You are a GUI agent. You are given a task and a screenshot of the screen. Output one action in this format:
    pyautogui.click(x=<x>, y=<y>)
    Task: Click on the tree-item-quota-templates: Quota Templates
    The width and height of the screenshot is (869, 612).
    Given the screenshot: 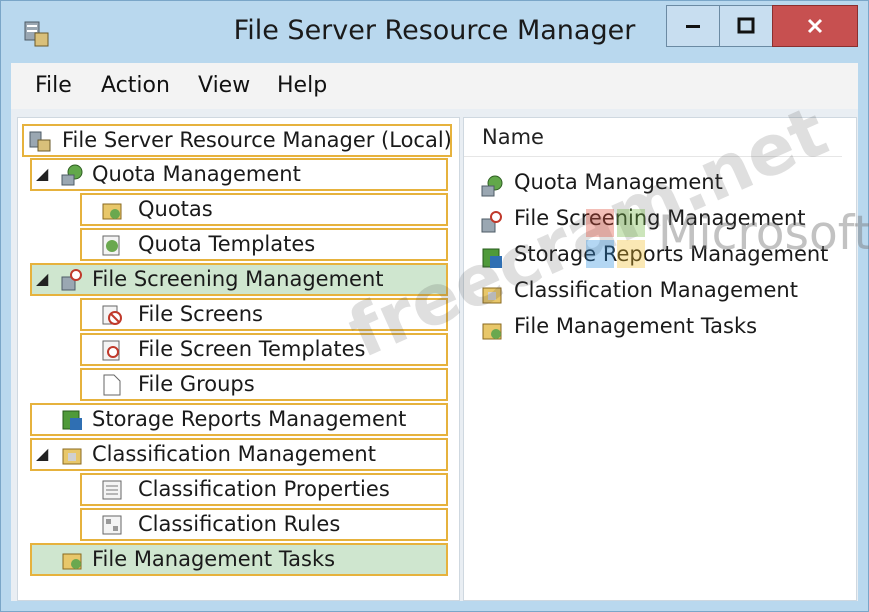 What is the action you would take?
    pyautogui.click(x=264, y=244)
    